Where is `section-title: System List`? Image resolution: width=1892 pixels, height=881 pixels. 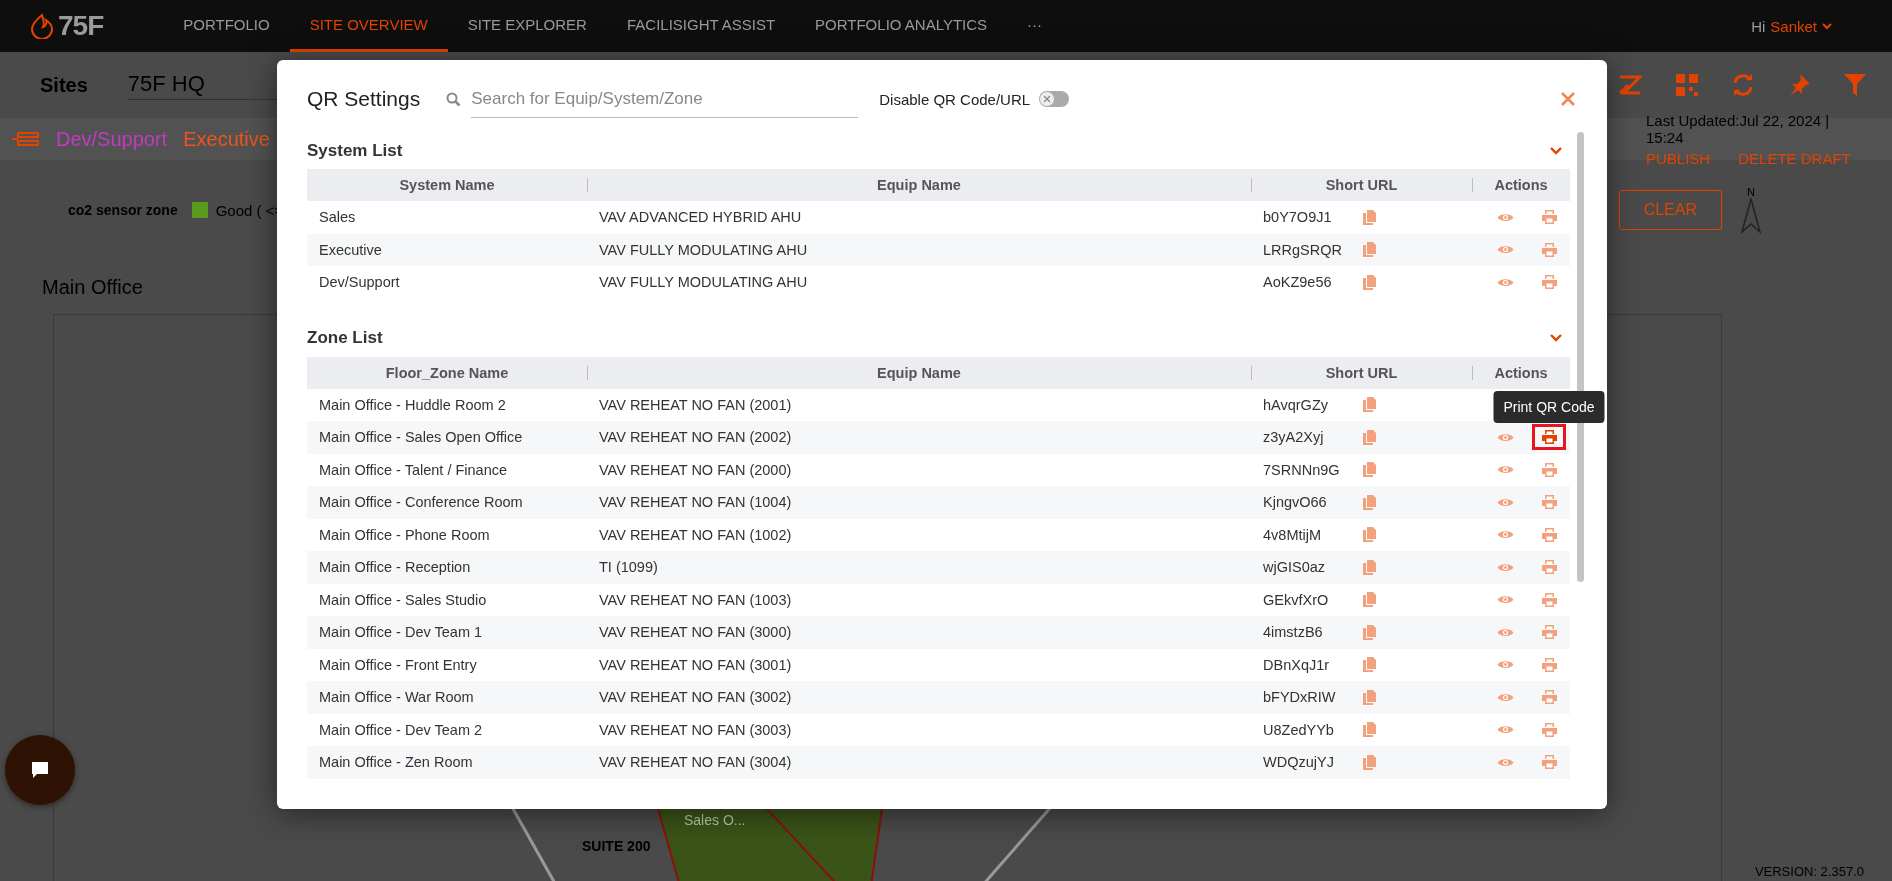
section-title: System List is located at coordinates (355, 150).